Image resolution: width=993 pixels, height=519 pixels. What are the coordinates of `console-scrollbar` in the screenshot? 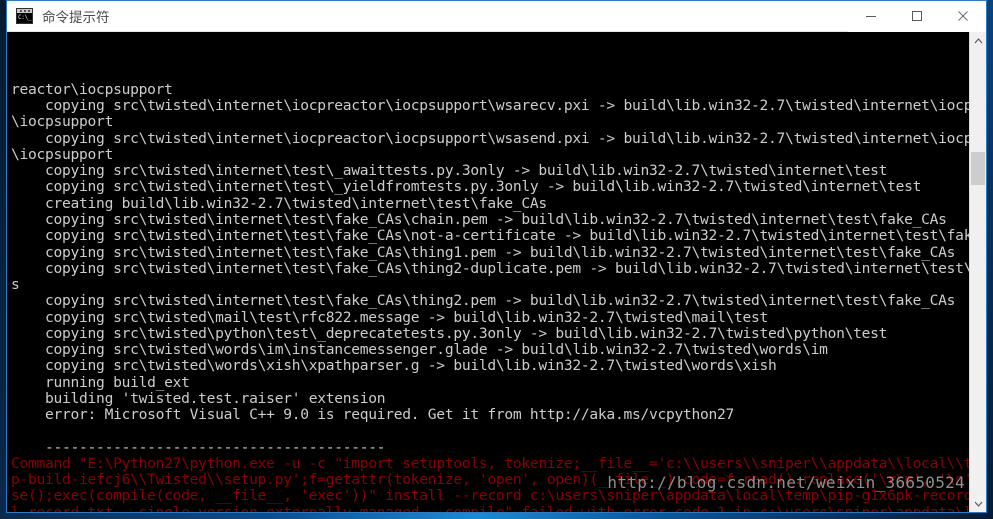 It's located at (977, 272).